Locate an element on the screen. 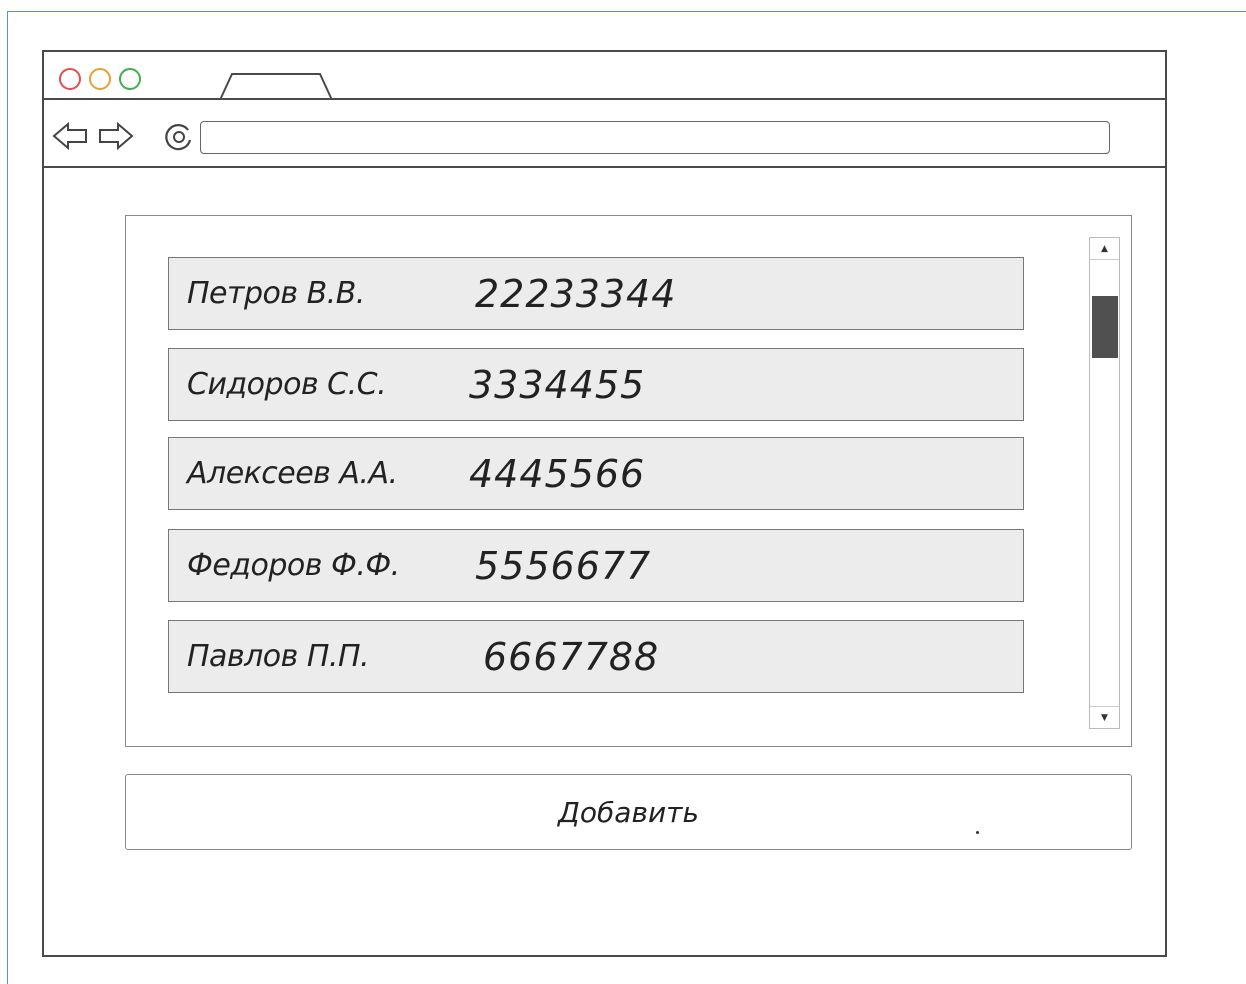 The height and width of the screenshot is (984, 1246). contact-name: Федоров Ф.Ф. is located at coordinates (293, 565).